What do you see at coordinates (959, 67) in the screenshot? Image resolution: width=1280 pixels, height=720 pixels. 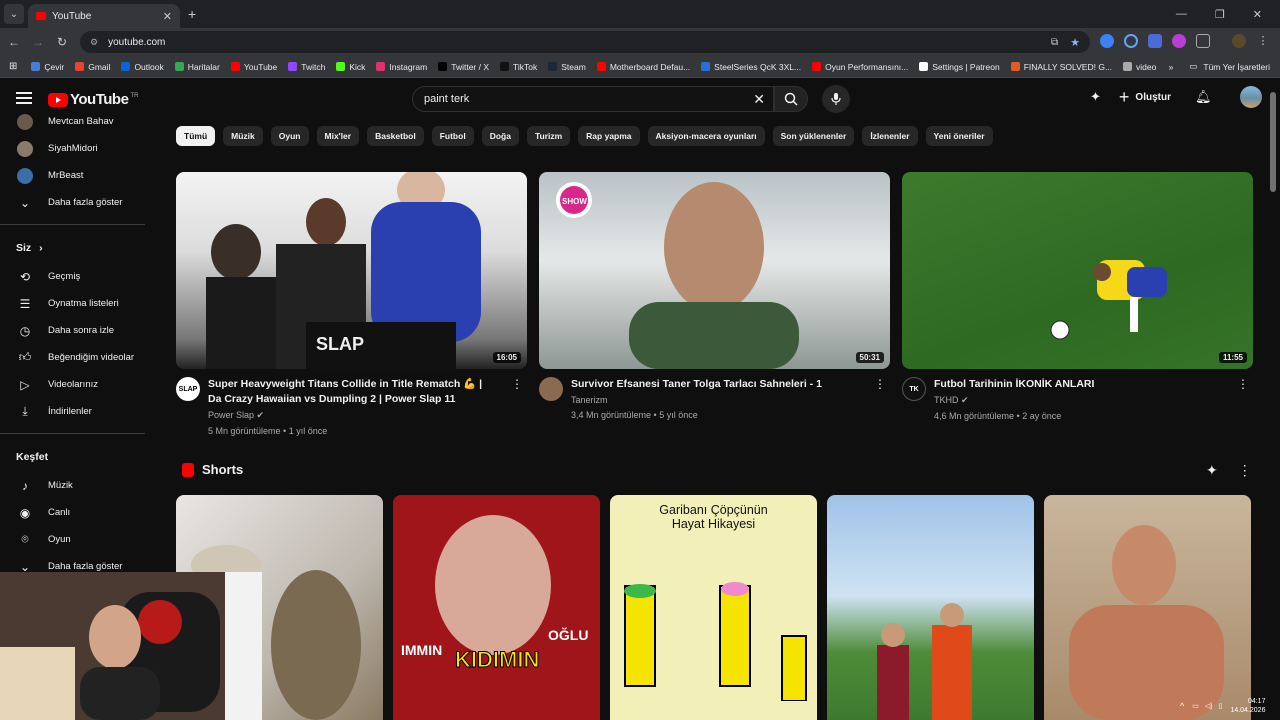 I see `bookmark-item: Settings | Patreon` at bounding box center [959, 67].